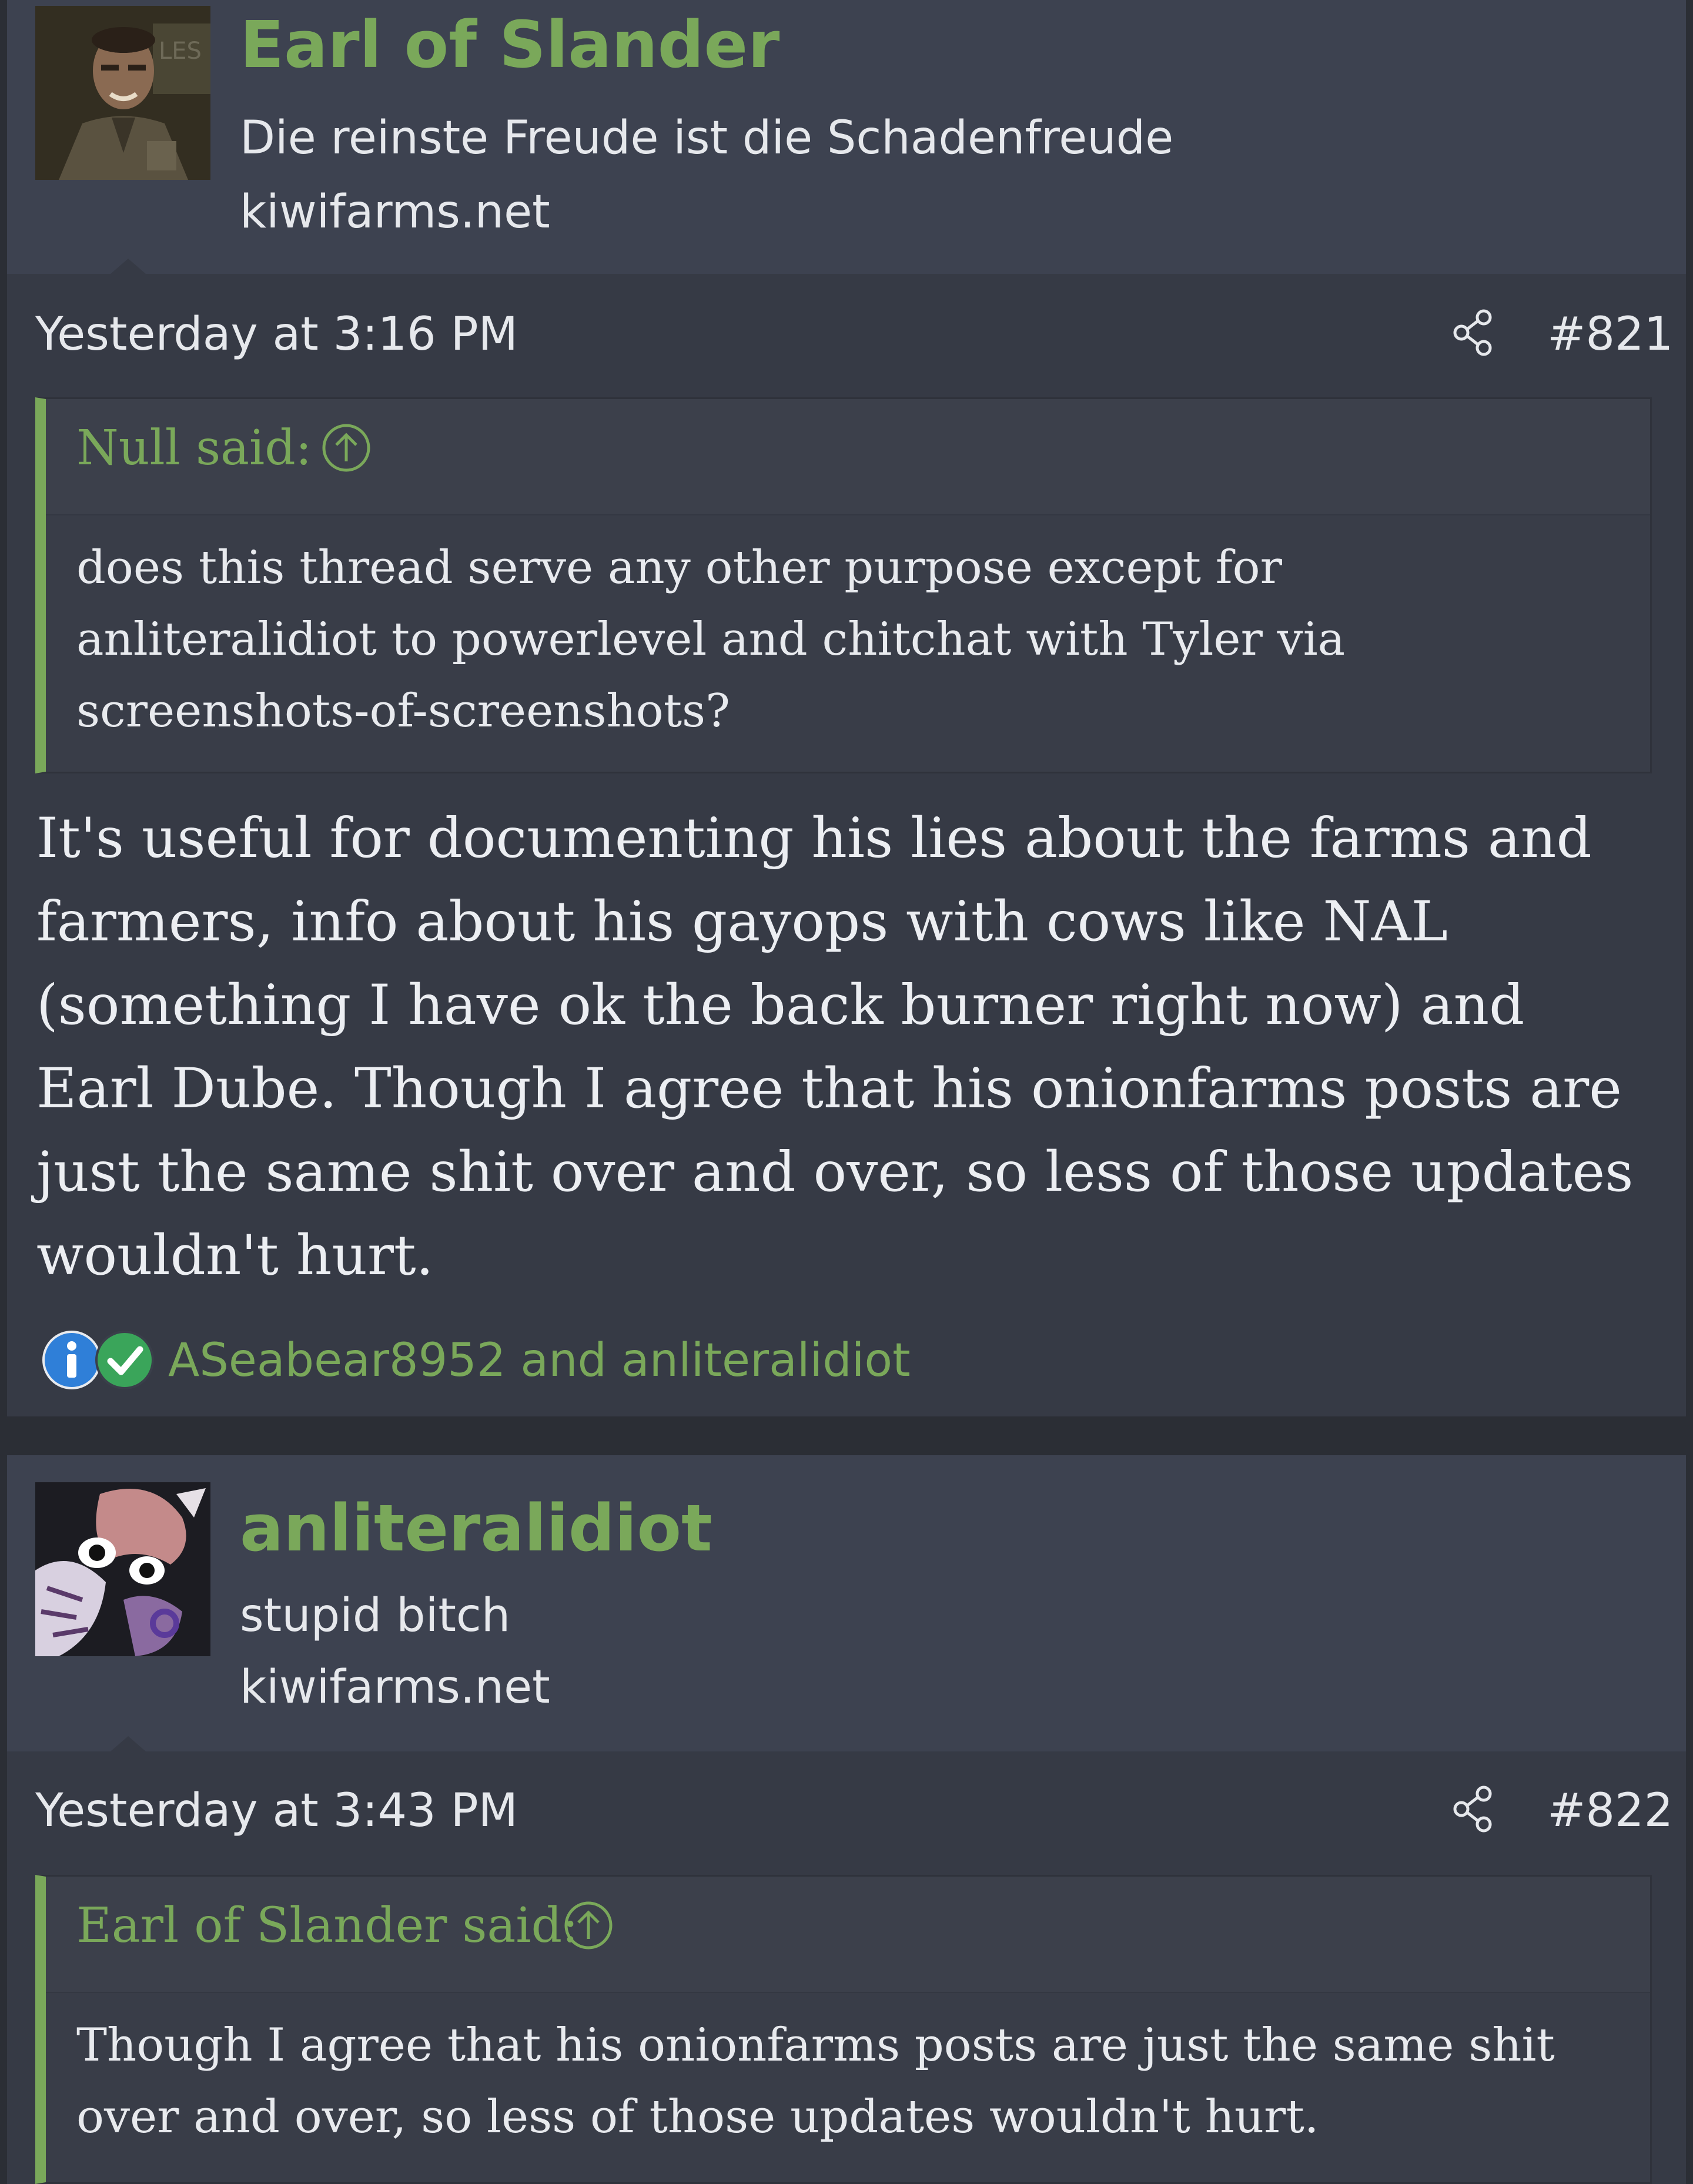  I want to click on post-author-name: Earl of Slander, so click(509, 44).